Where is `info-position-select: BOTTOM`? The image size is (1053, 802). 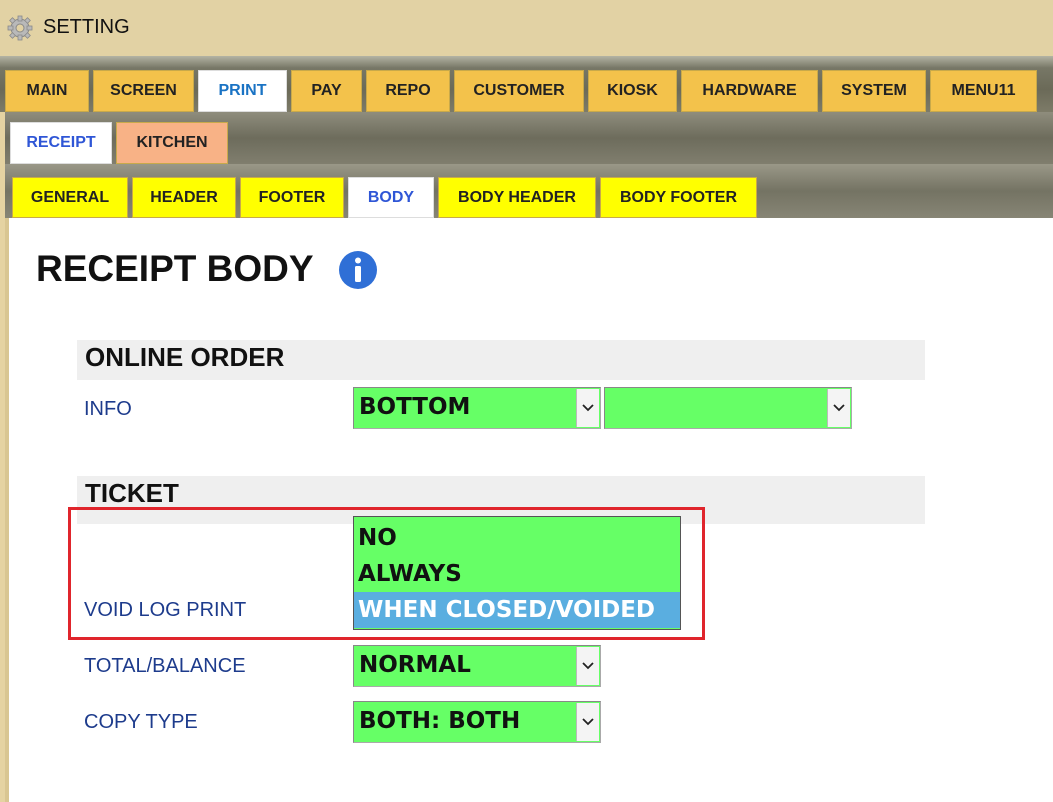
info-position-select: BOTTOM is located at coordinates (477, 408).